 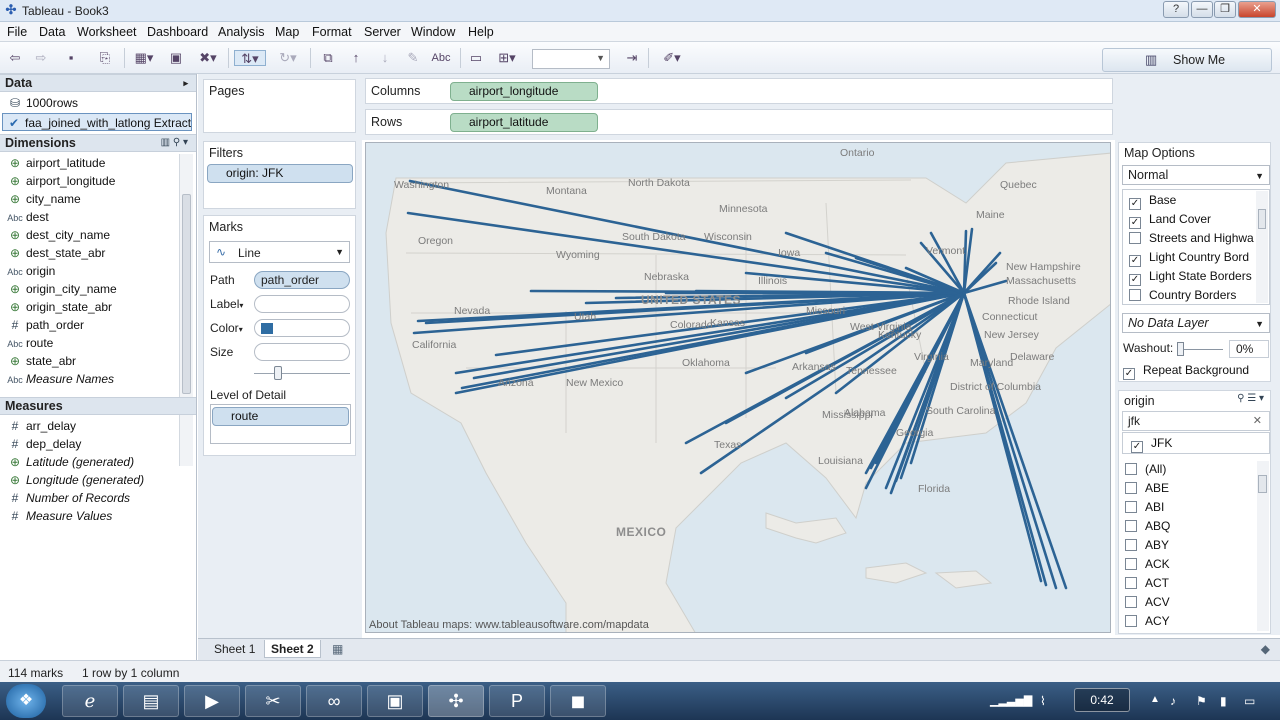 What do you see at coordinates (571, 59) in the screenshot?
I see `fit-dropdown: ▼` at bounding box center [571, 59].